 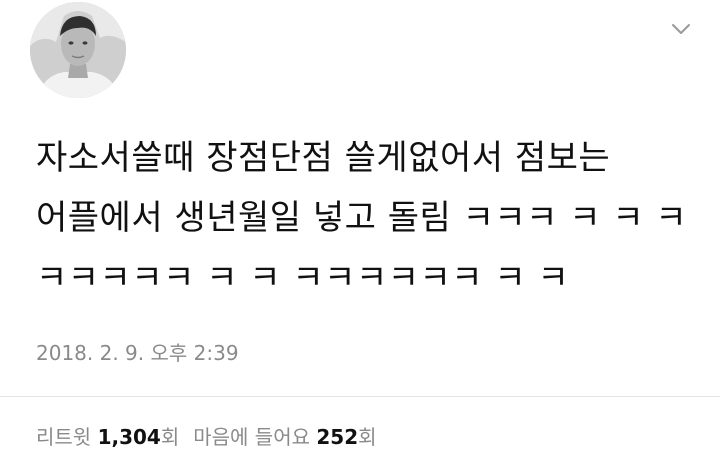 What do you see at coordinates (251, 437) in the screenshot?
I see `likes-label: 마음에 들어요` at bounding box center [251, 437].